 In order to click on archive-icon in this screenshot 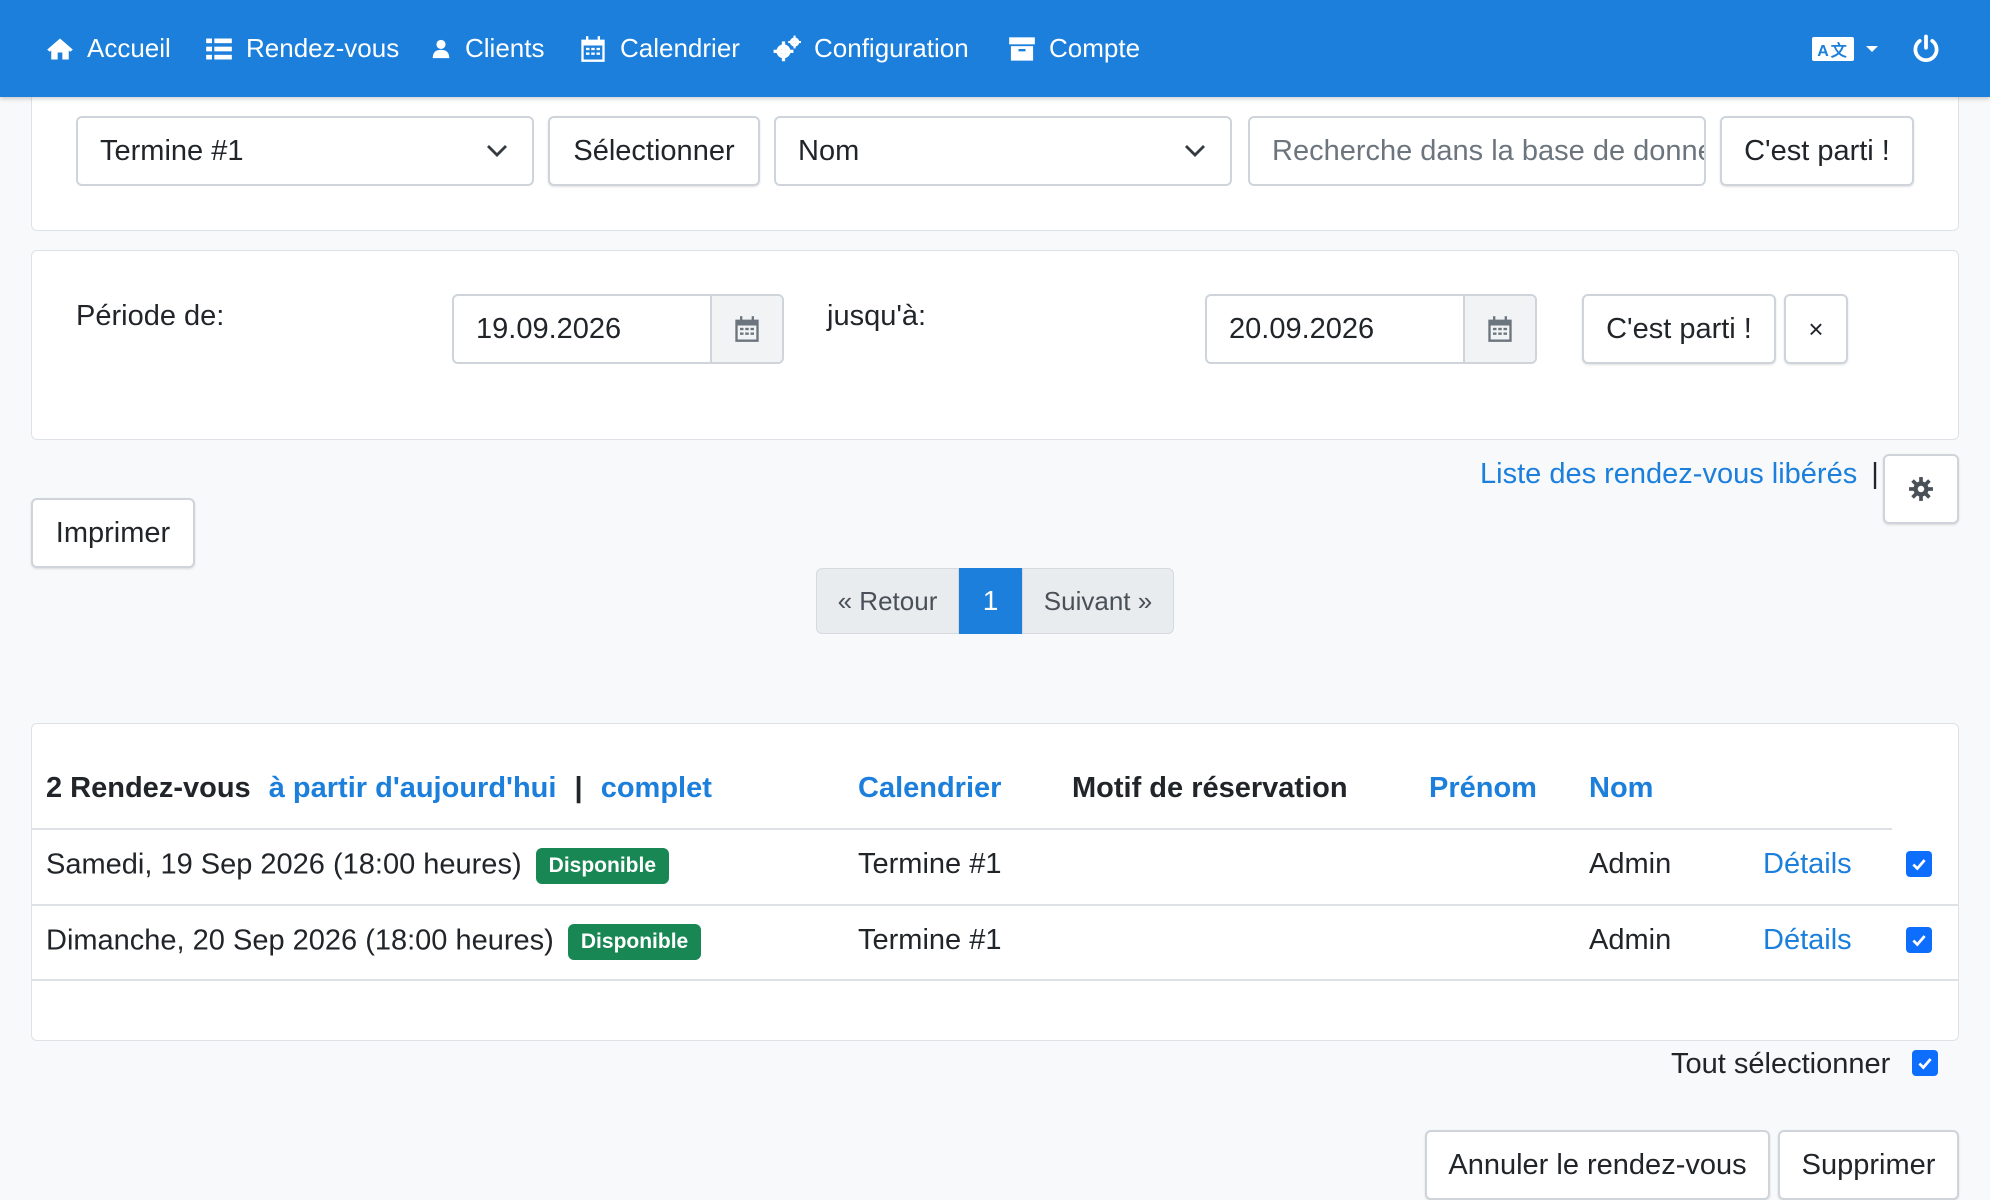, I will do `click(1022, 48)`.